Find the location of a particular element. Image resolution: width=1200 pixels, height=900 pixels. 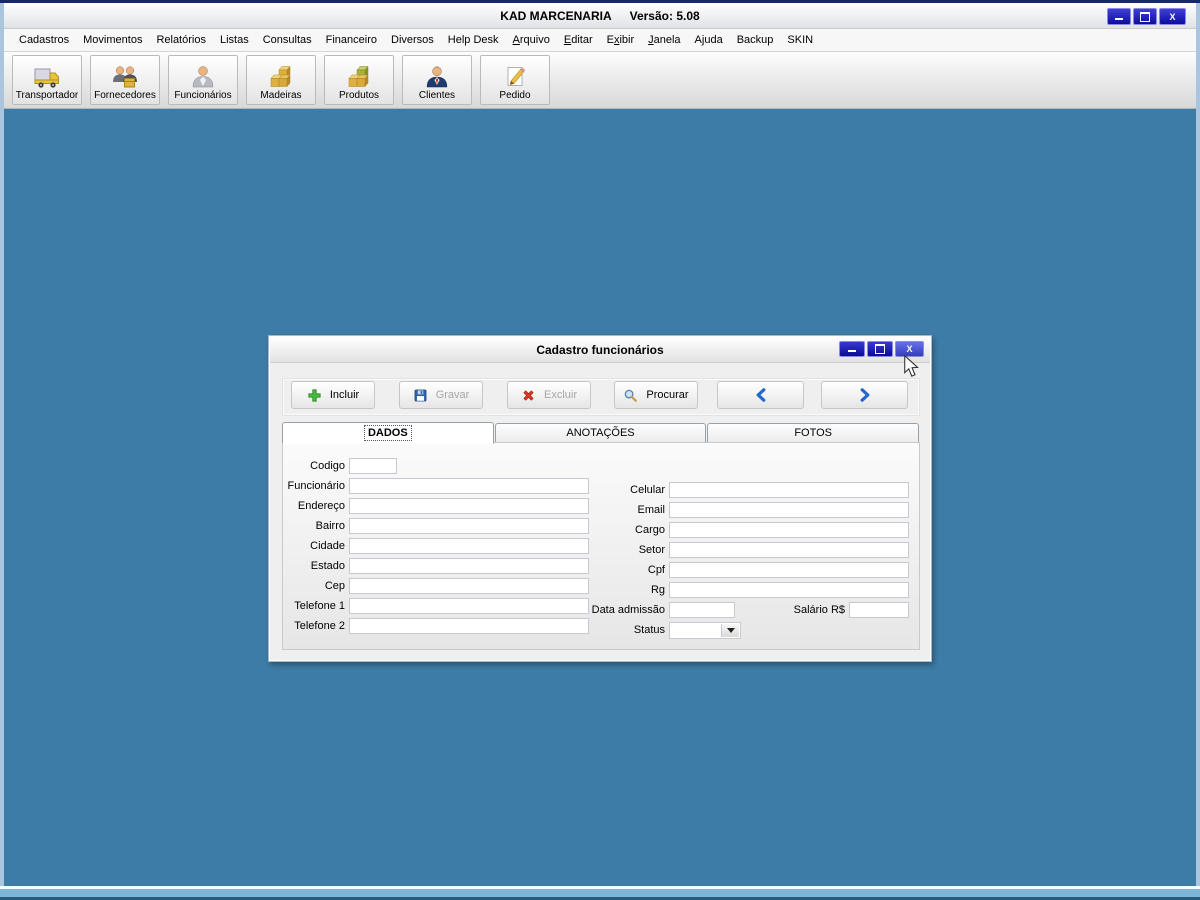

excluir-button: Excluir is located at coordinates (549, 395).